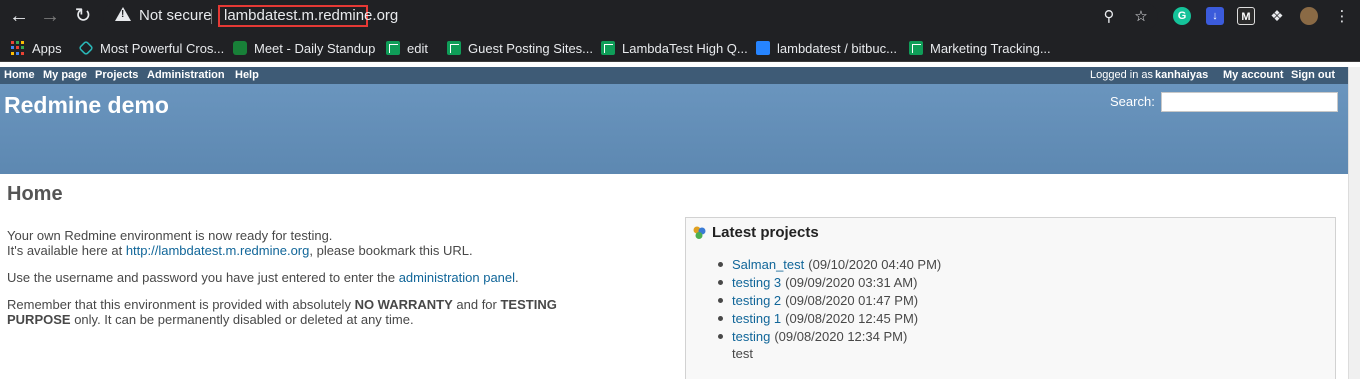  What do you see at coordinates (218, 250) in the screenshot?
I see `redmine-url-link: http://lambdatest.m.redmine.org` at bounding box center [218, 250].